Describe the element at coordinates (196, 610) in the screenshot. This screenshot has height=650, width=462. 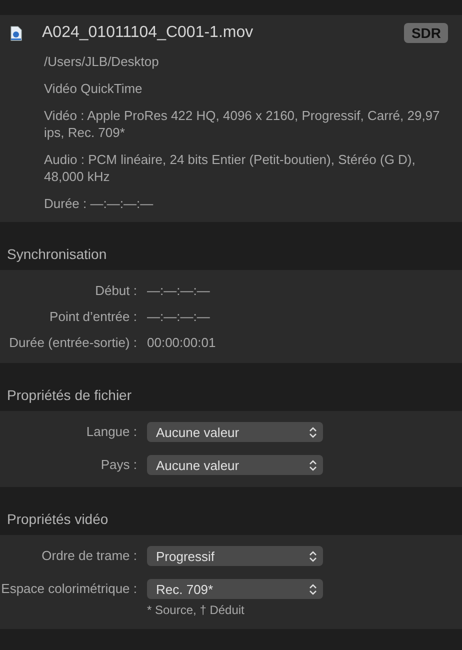
I see `footnote: * Source, † Déduit` at that location.